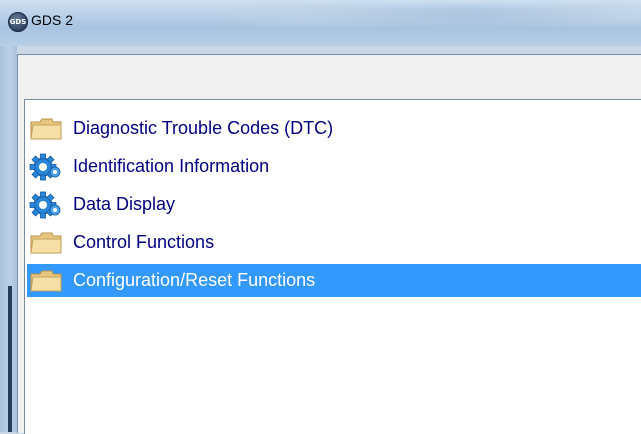 Image resolution: width=641 pixels, height=434 pixels. Describe the element at coordinates (329, 77) in the screenshot. I see `toolbar-area` at that location.